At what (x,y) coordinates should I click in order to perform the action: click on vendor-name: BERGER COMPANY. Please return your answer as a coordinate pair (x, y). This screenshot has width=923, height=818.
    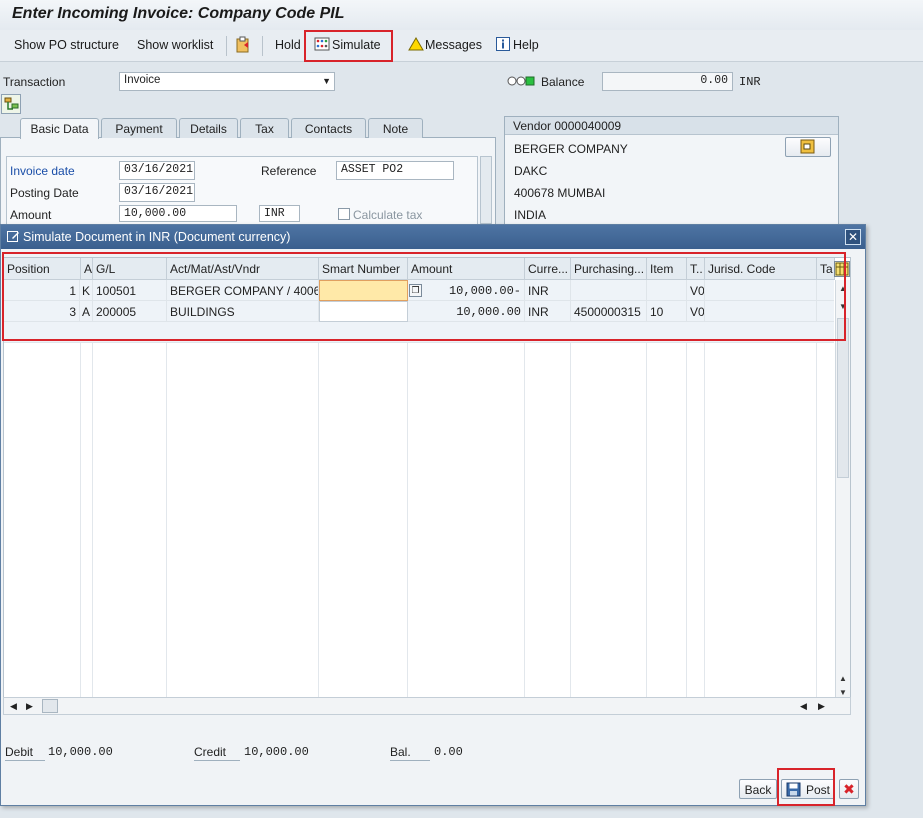
    Looking at the image, I should click on (571, 149).